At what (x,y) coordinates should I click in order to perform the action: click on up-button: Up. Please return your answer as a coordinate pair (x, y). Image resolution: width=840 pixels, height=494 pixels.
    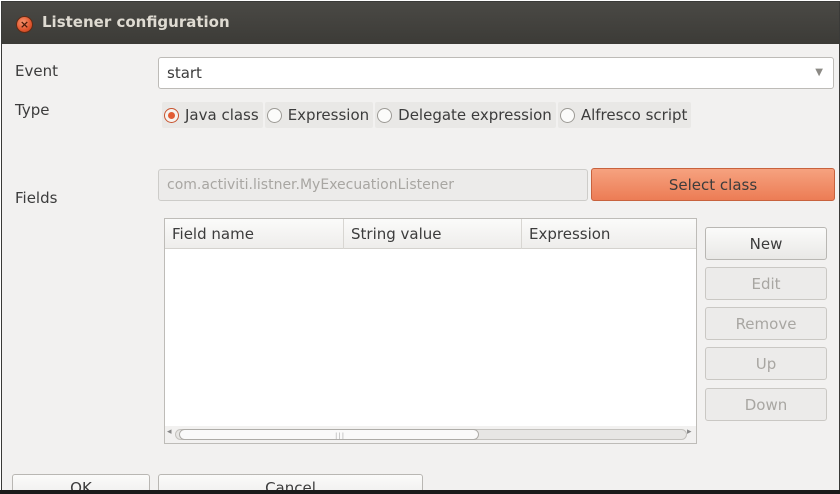
    Looking at the image, I should click on (766, 363).